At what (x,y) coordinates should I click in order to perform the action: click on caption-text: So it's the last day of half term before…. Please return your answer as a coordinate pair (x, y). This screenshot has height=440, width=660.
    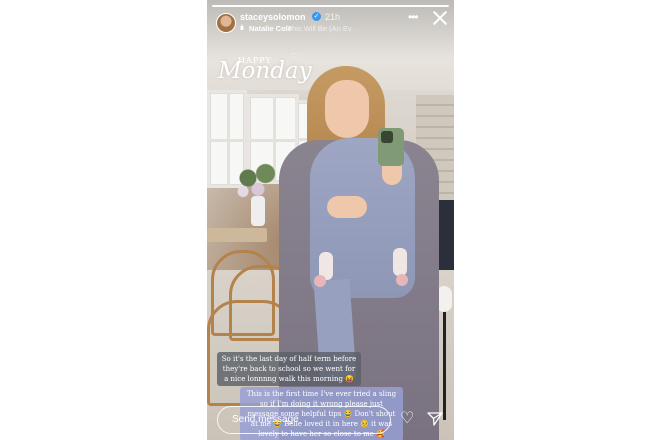
    Looking at the image, I should click on (289, 369).